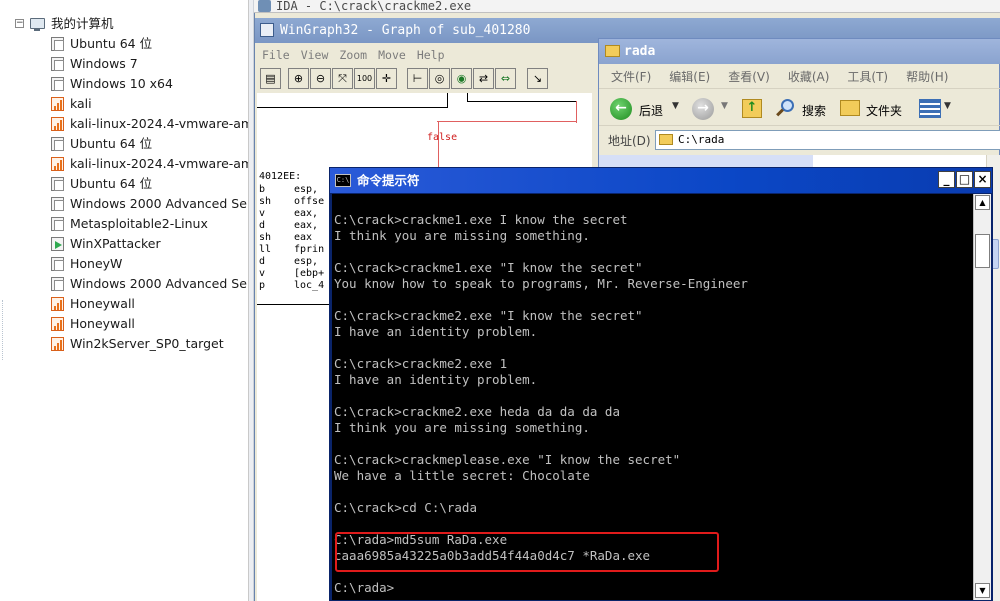  I want to click on minimize-button: _, so click(946, 179).